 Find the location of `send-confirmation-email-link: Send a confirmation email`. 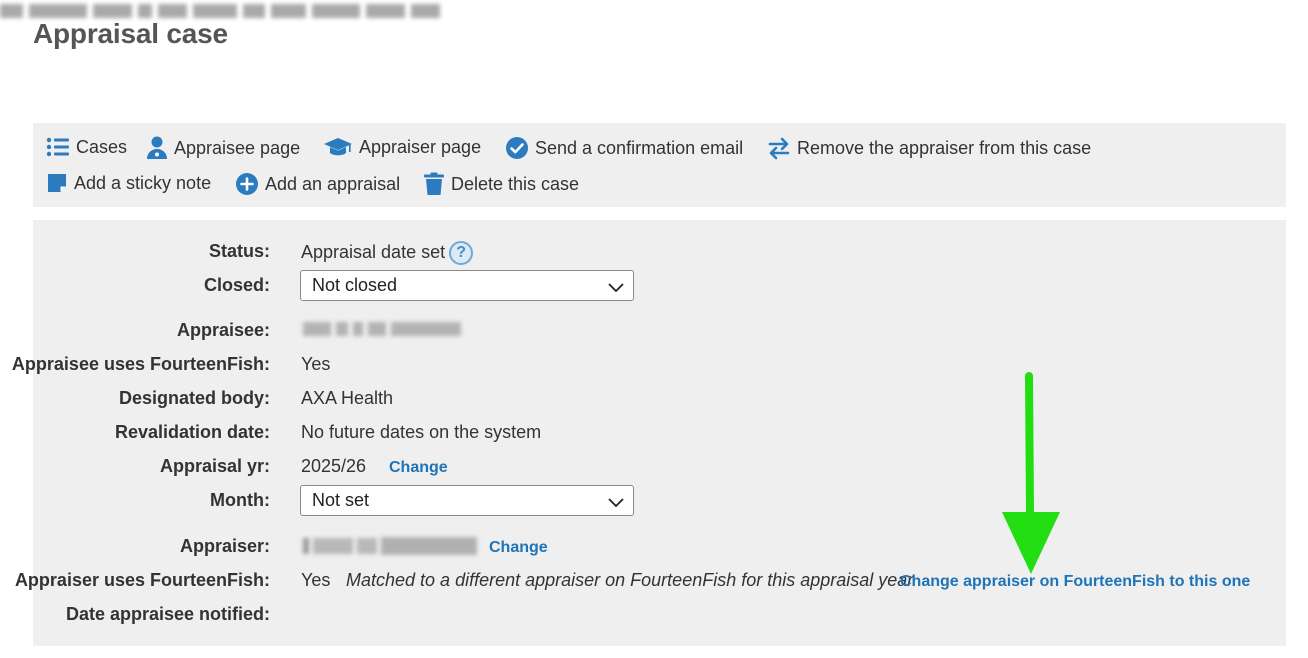

send-confirmation-email-link: Send a confirmation email is located at coordinates (624, 148).